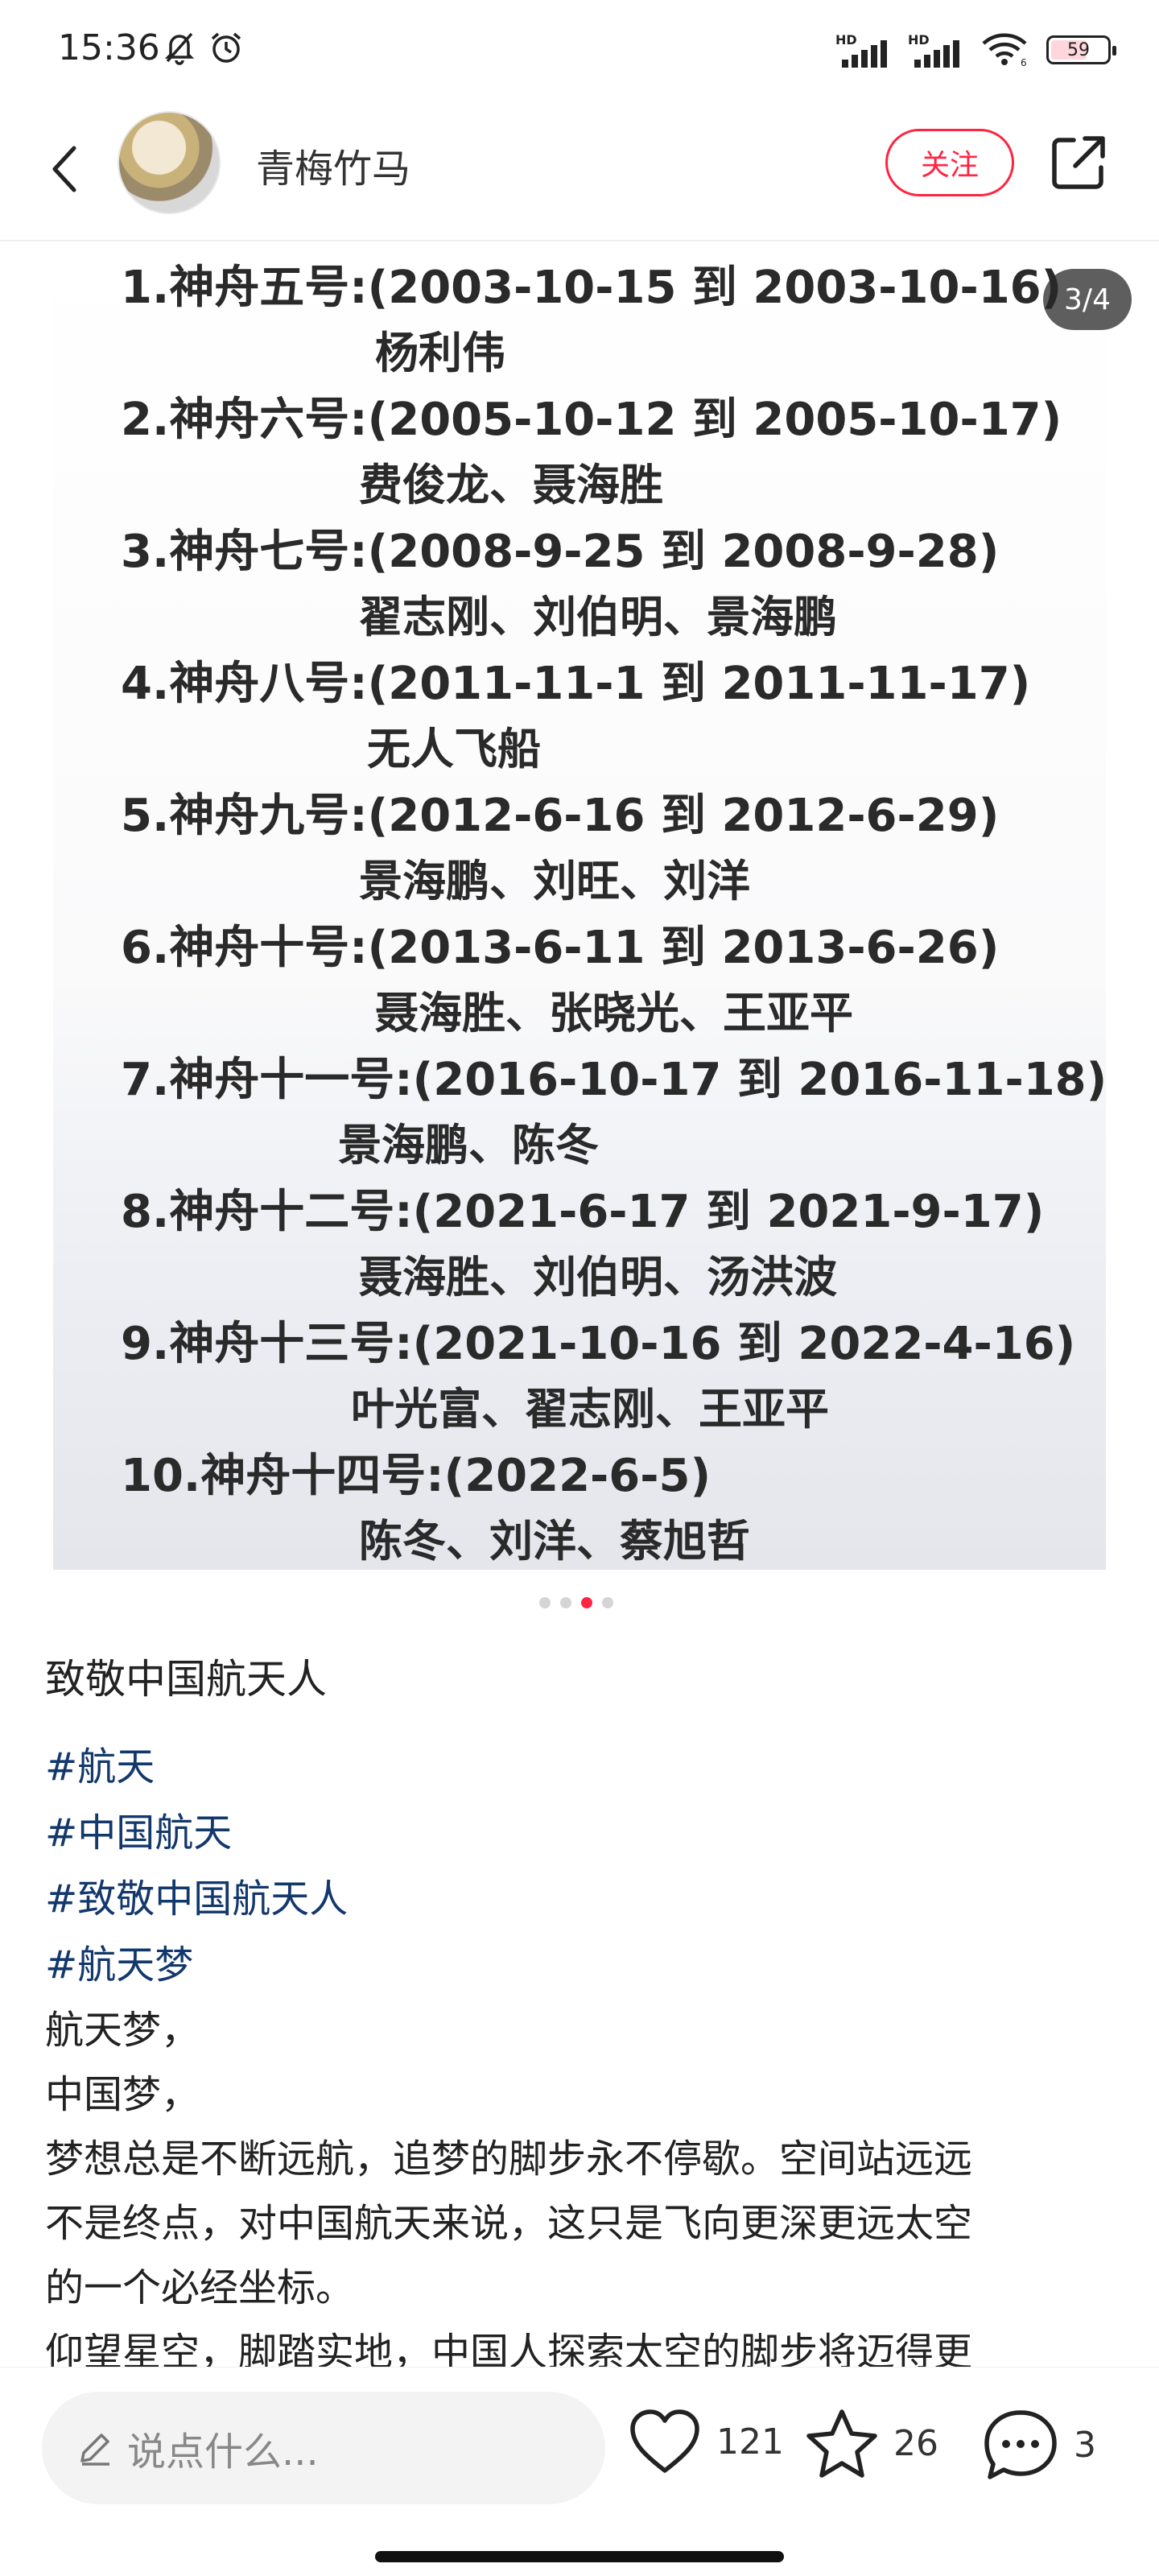  What do you see at coordinates (915, 2443) in the screenshot?
I see `favorite-count: 26` at bounding box center [915, 2443].